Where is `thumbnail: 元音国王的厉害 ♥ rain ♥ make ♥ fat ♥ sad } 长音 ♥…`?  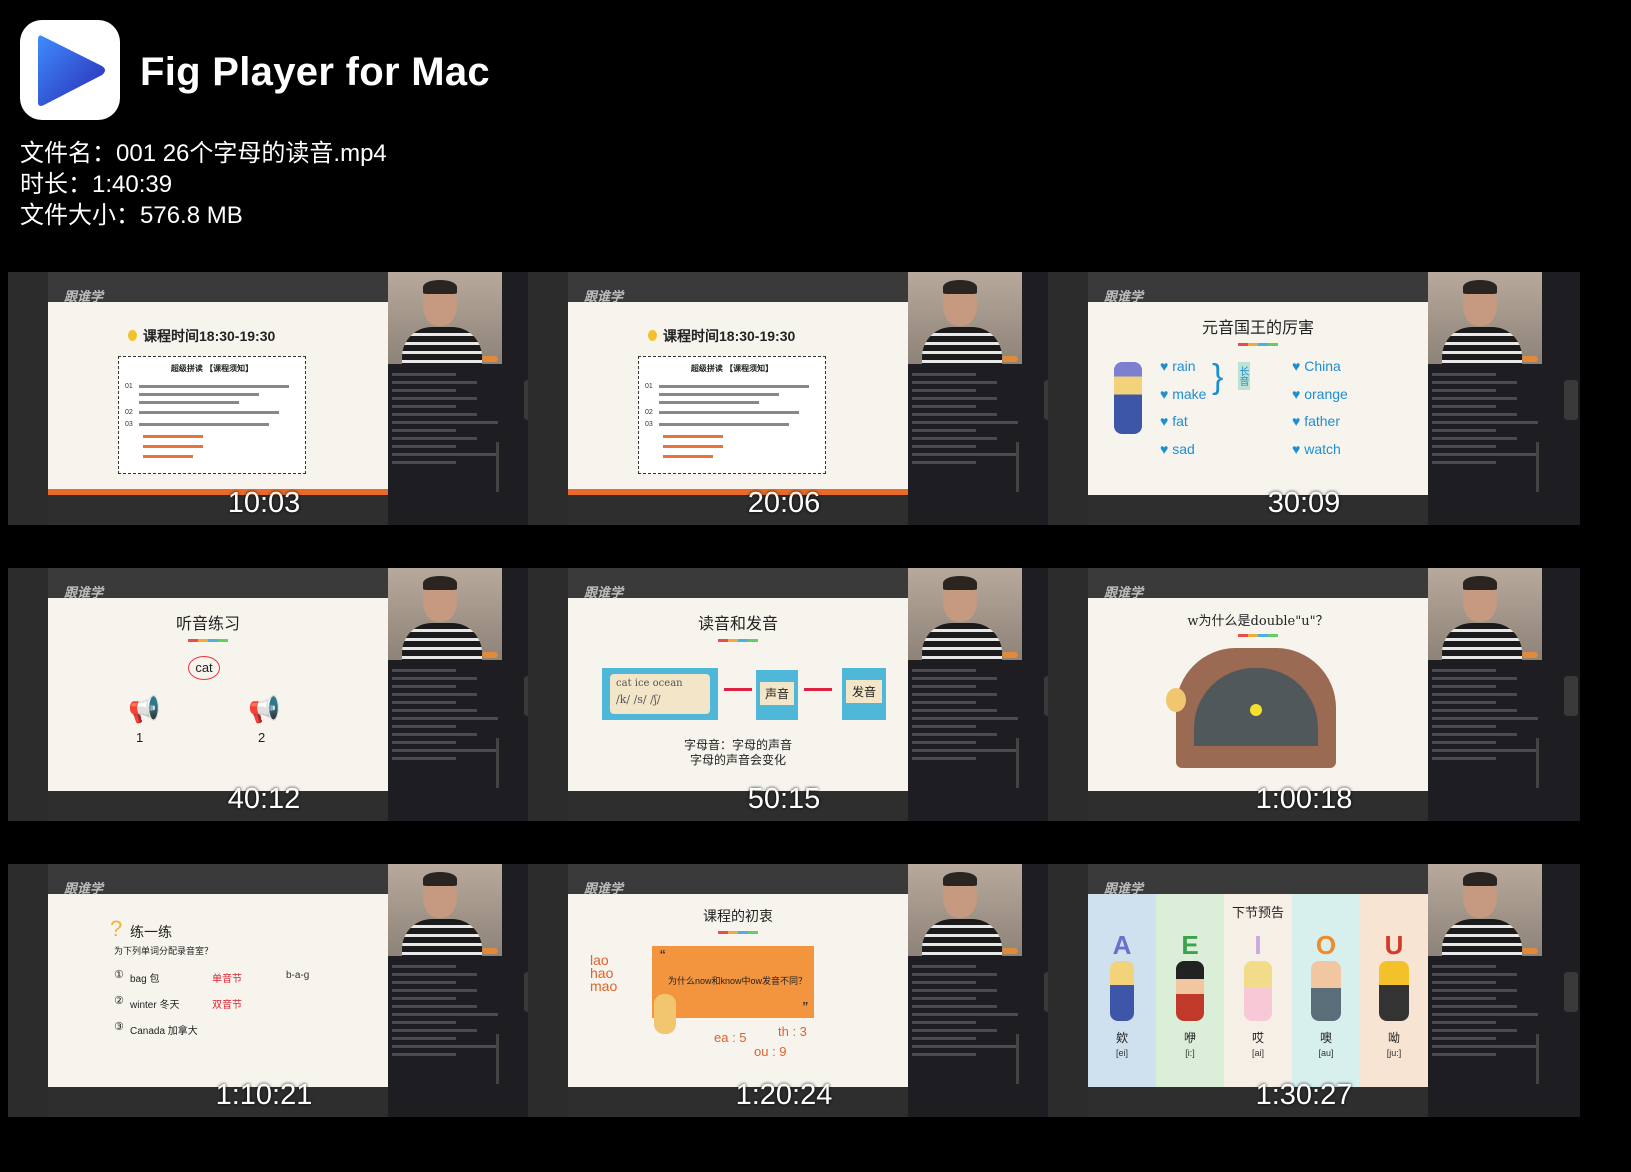
thumbnail: 元音国王的厉害 ♥ rain ♥ make ♥ fat ♥ sad } 长音 ♥… is located at coordinates (1314, 398).